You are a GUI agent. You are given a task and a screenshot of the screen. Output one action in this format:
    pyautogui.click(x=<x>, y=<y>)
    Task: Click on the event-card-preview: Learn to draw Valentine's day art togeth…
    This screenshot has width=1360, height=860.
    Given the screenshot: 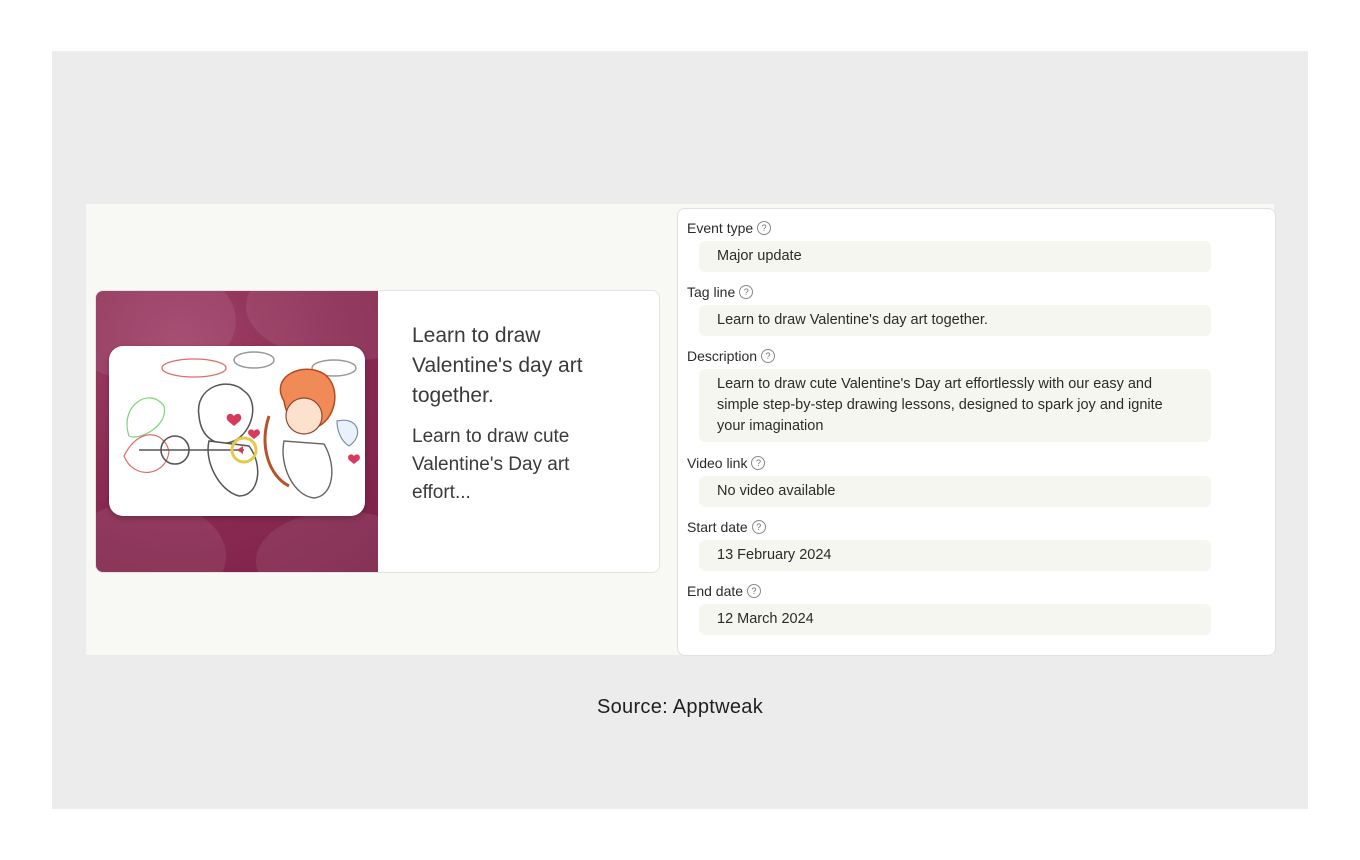 What is the action you would take?
    pyautogui.click(x=377, y=431)
    